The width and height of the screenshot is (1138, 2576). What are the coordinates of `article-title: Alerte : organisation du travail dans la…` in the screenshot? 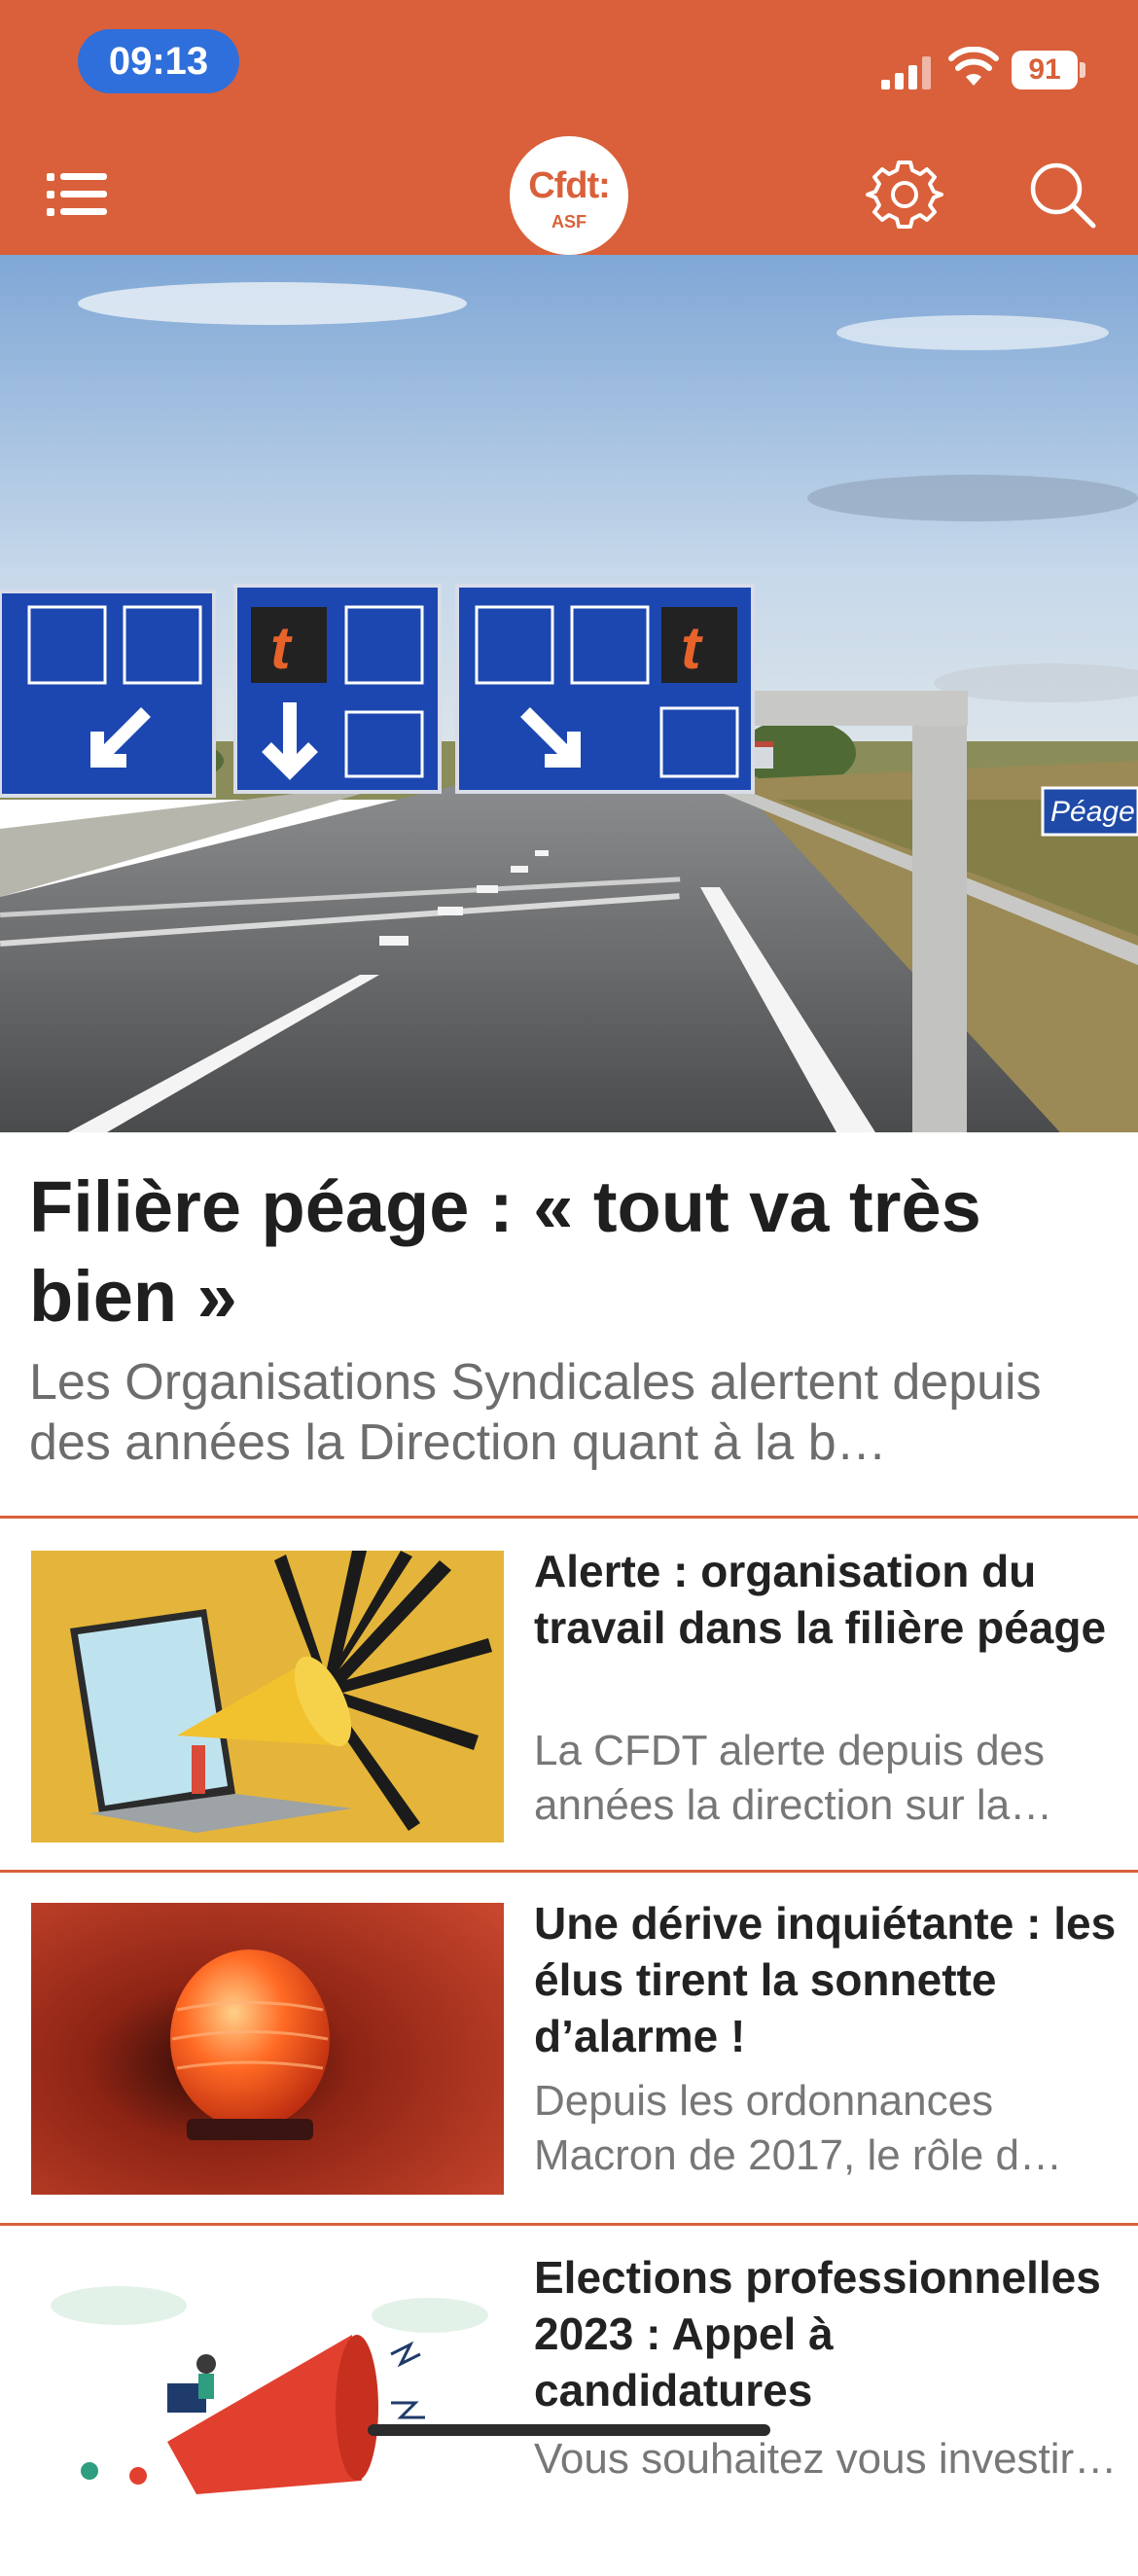 It's located at (820, 1599).